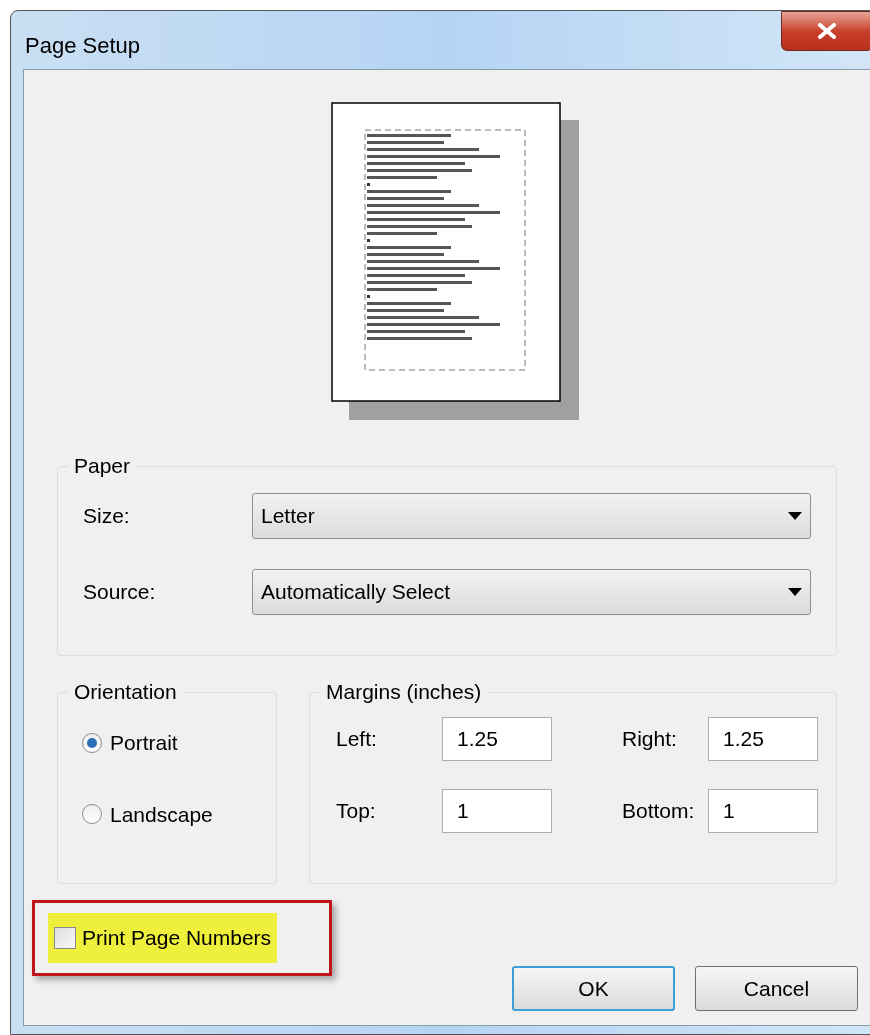  I want to click on dropdown: Automatically Select, so click(531, 592).